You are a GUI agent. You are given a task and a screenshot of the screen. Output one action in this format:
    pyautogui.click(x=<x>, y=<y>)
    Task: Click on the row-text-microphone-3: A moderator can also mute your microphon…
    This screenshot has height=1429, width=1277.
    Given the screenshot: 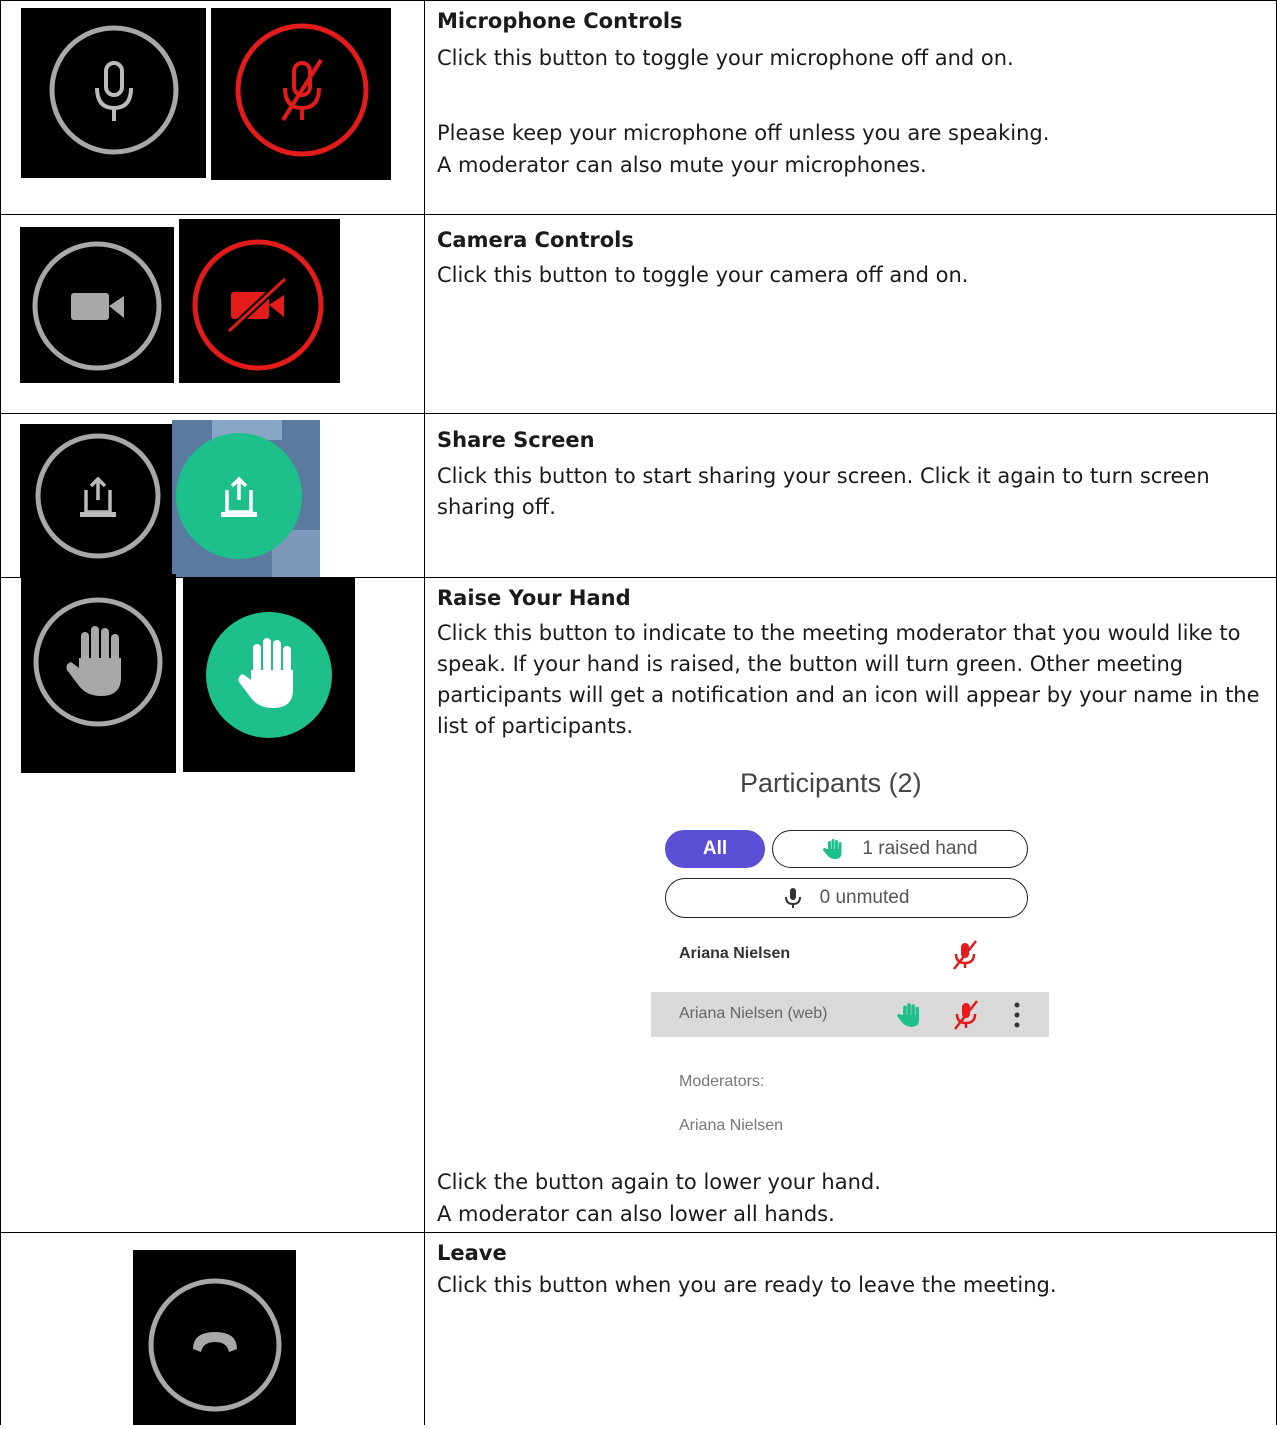 What is the action you would take?
    pyautogui.click(x=682, y=165)
    